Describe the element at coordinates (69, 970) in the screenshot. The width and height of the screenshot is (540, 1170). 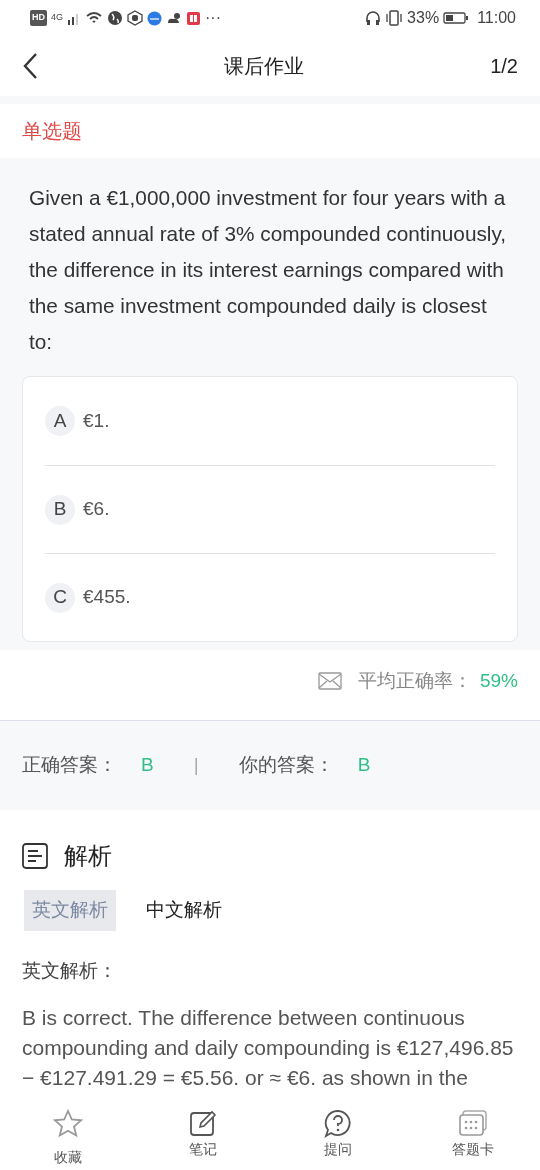
I see `explanation-label: 英文解析：` at that location.